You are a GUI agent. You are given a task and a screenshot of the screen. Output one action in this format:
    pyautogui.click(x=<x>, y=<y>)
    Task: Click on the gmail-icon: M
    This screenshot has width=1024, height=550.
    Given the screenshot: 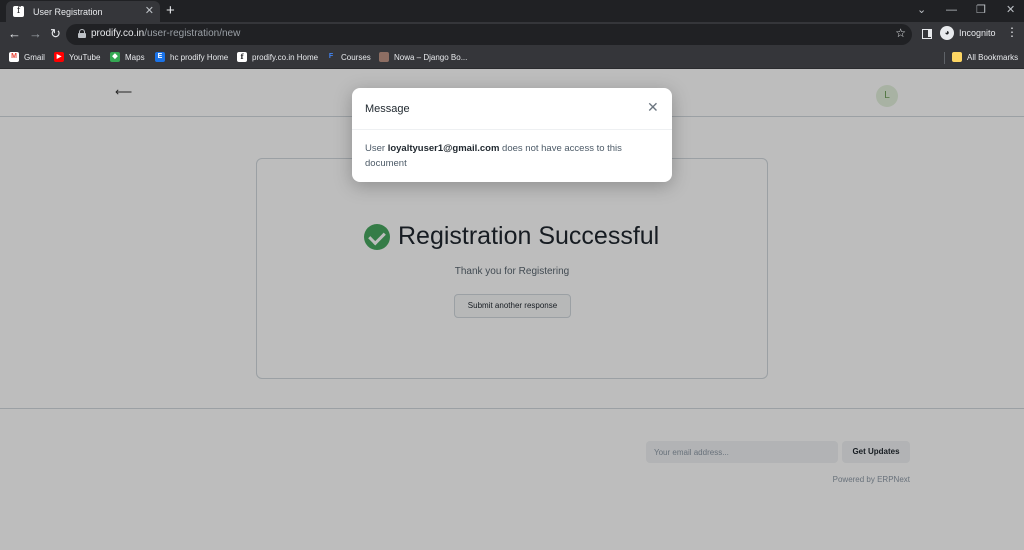 What is the action you would take?
    pyautogui.click(x=14, y=57)
    